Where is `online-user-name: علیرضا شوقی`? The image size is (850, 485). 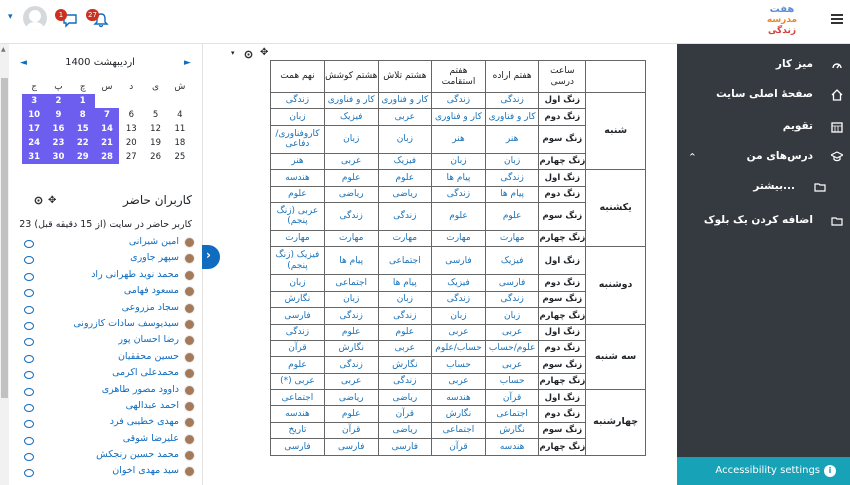
online-user-name: علیرضا شوقی is located at coordinates (151, 438).